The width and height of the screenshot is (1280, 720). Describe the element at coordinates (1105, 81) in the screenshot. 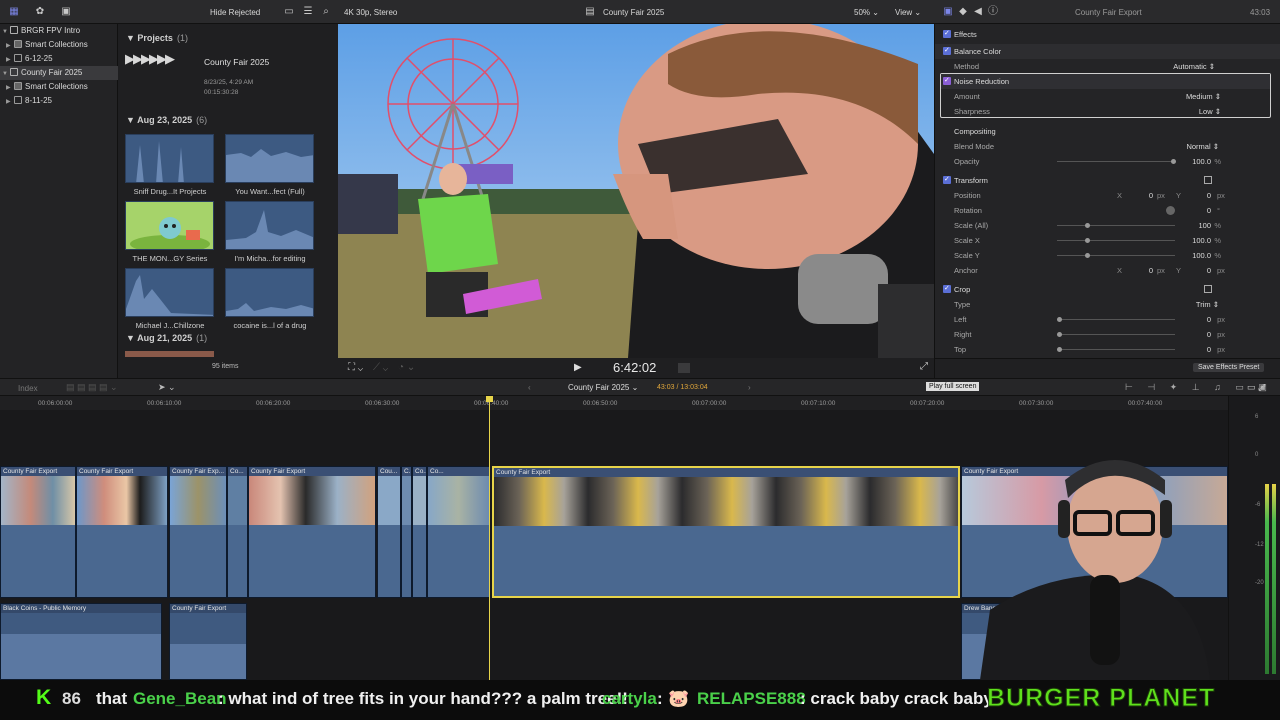

I see `noise-reduction-row: Noise Reduction` at that location.